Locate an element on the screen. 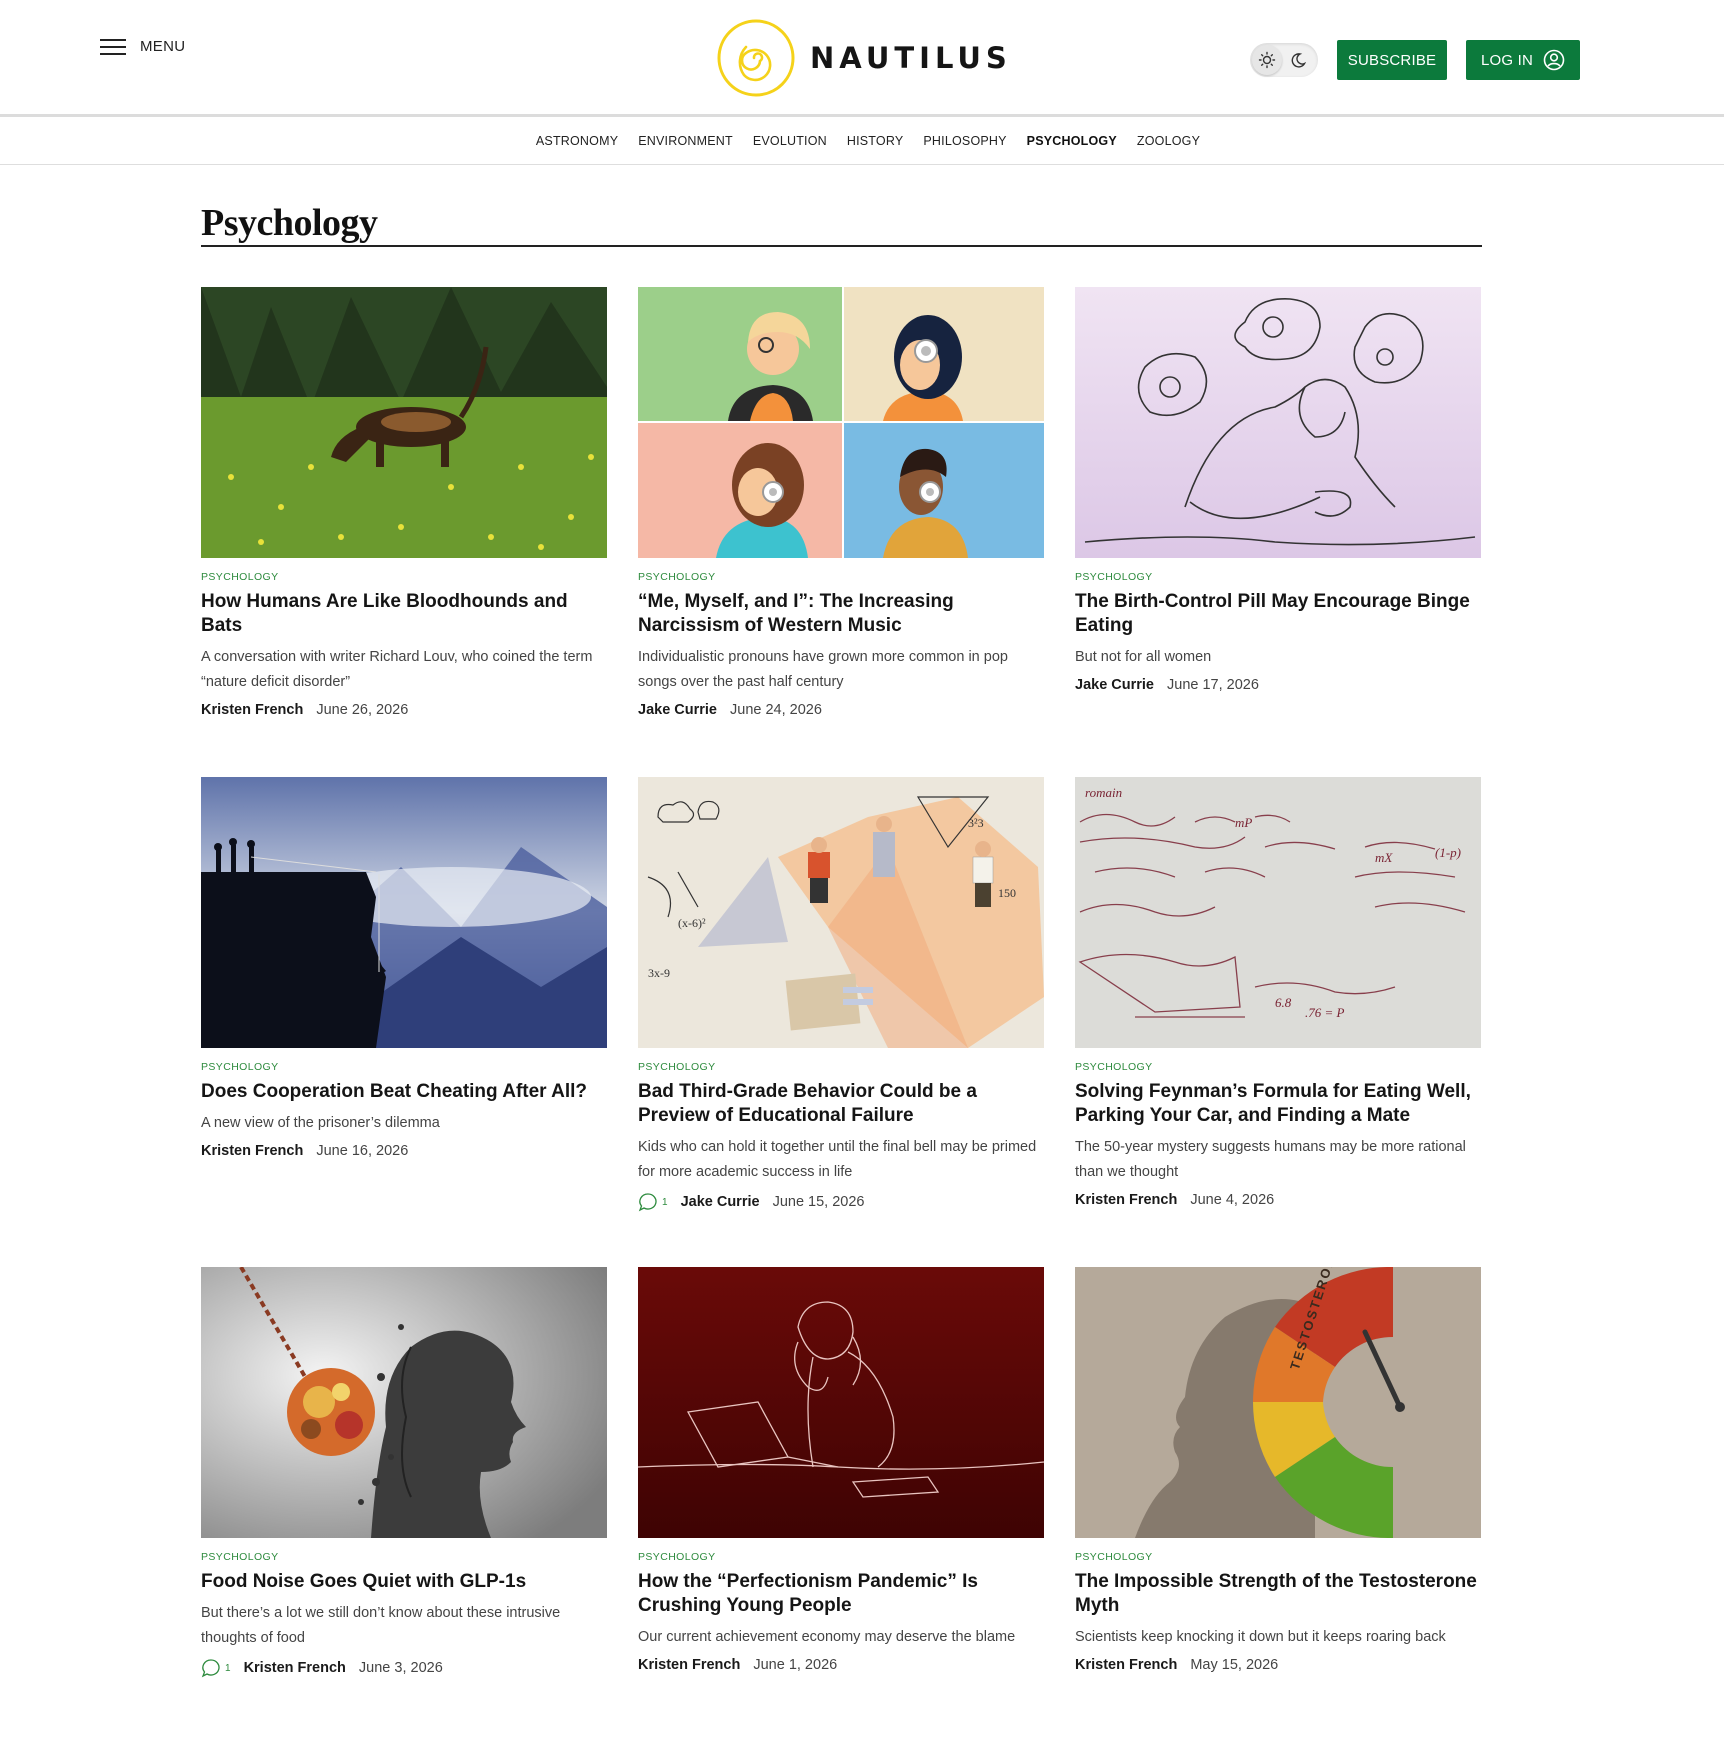 This screenshot has height=1757, width=1724. svg-text: 6.8 is located at coordinates (1283, 1002).